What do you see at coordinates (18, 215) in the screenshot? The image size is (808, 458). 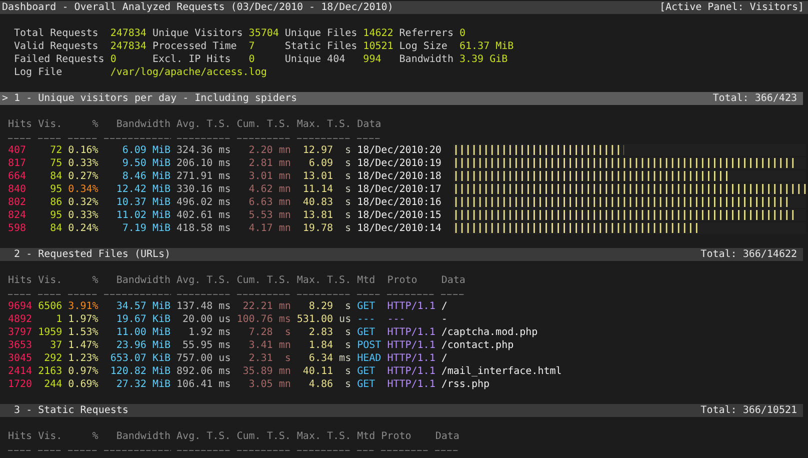 I see `hits-cell-text: 824` at bounding box center [18, 215].